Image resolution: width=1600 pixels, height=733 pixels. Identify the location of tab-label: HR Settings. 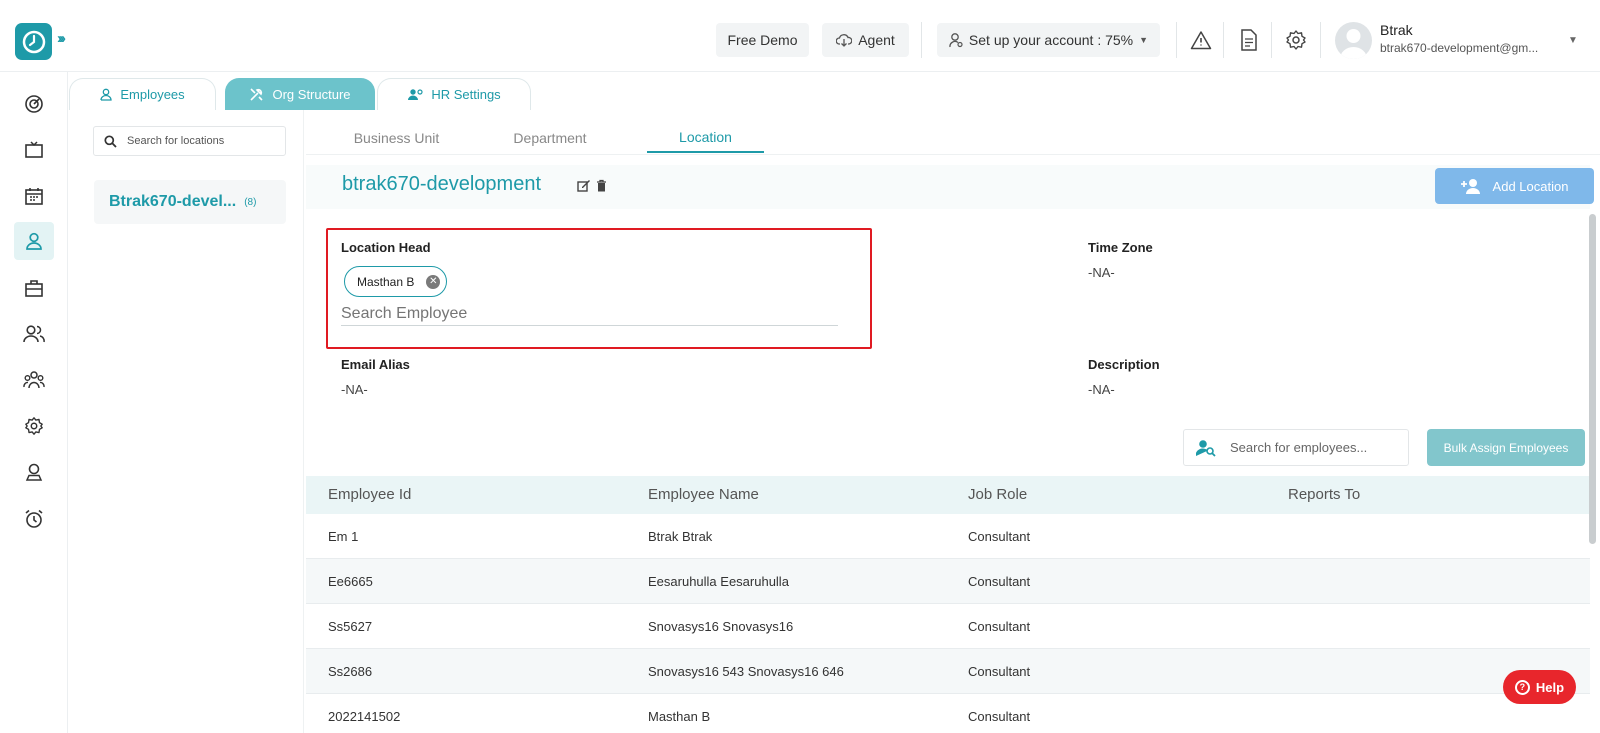
(466, 94).